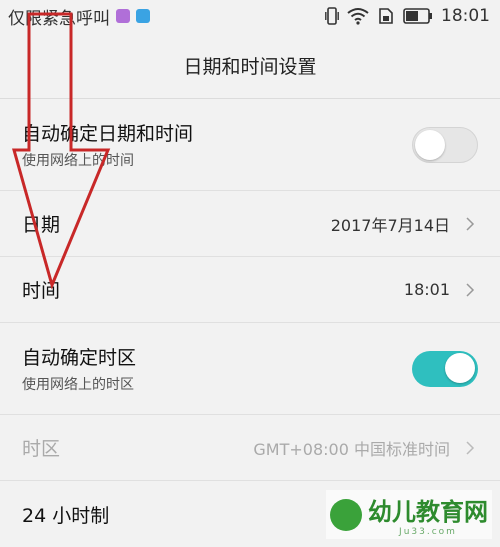 This screenshot has width=500, height=547. I want to click on wifi-icon, so click(358, 16).